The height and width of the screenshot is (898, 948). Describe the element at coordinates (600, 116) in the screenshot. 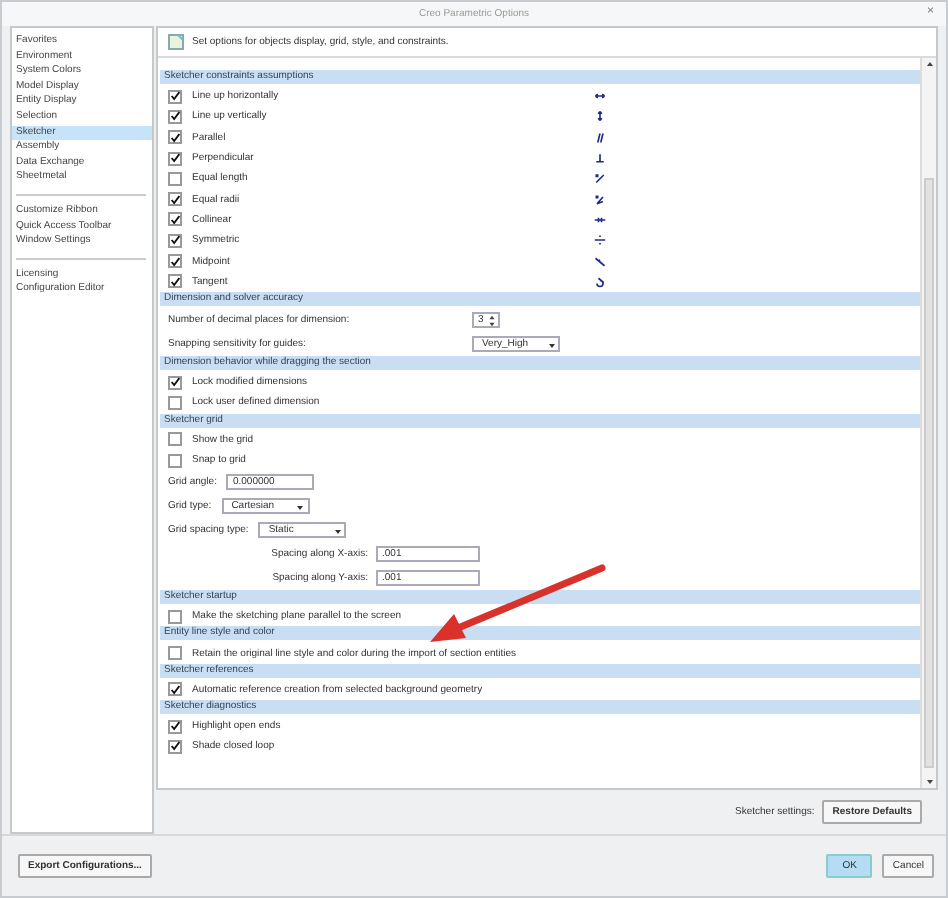

I see `vertical-arrows-icon` at that location.